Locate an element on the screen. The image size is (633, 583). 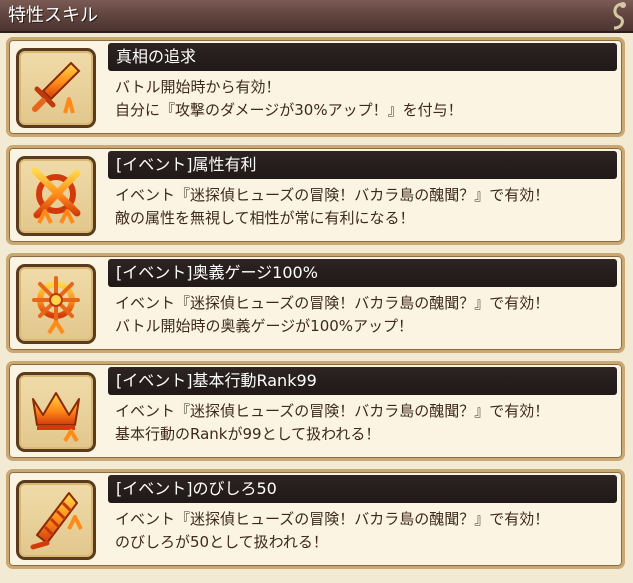
ougi-gauge-icon is located at coordinates (56, 305).